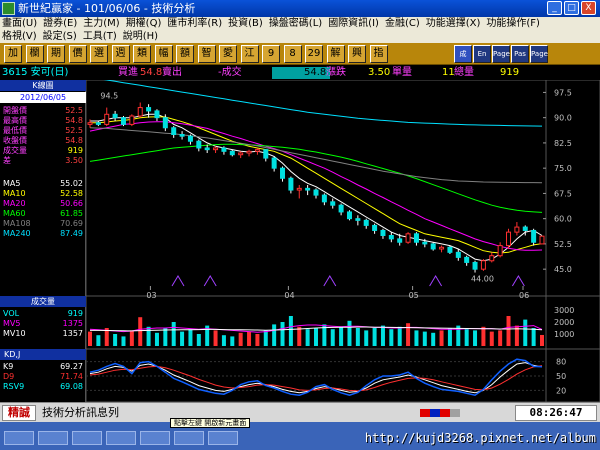 Image resolution: width=600 pixels, height=450 pixels. What do you see at coordinates (378, 54) in the screenshot?
I see `toolbar-button-17: 指` at bounding box center [378, 54].